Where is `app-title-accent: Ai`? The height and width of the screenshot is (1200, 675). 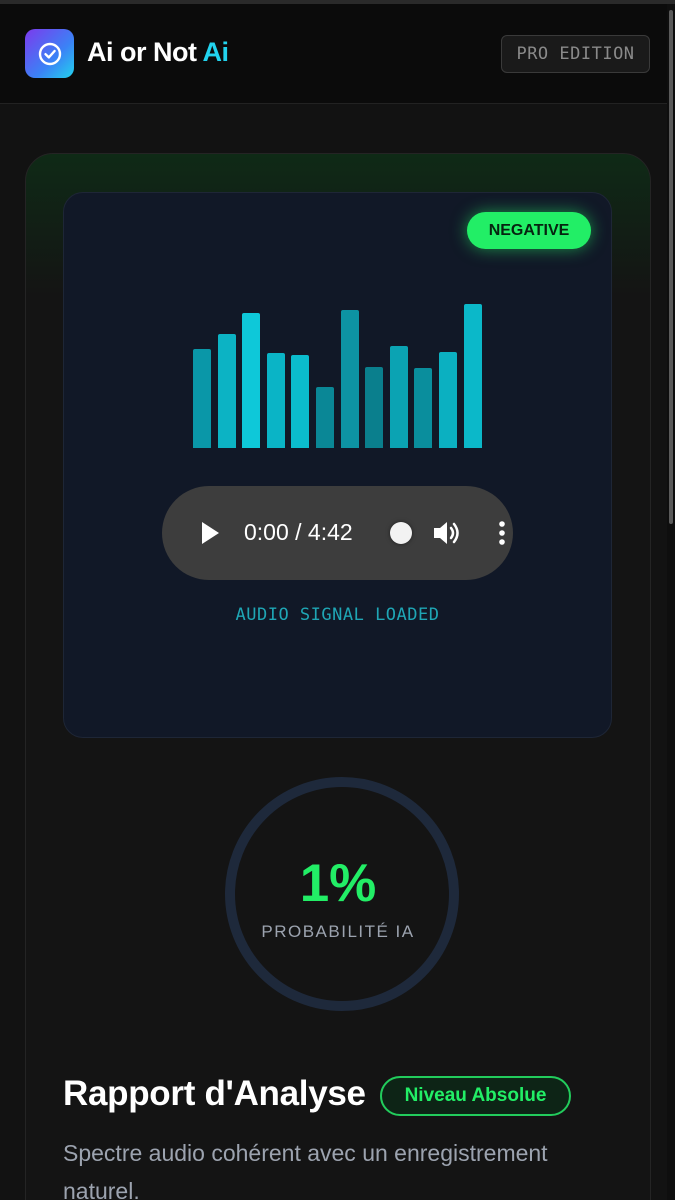 app-title-accent: Ai is located at coordinates (216, 52).